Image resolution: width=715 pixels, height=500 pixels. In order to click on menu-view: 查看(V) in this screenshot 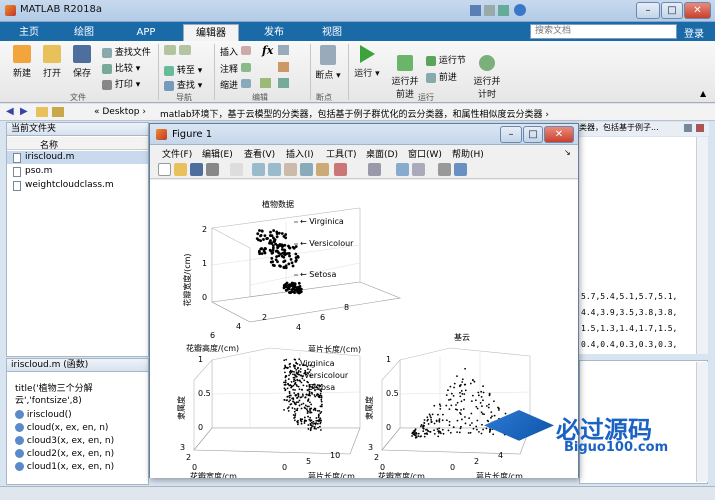, I will do `click(259, 153)`.